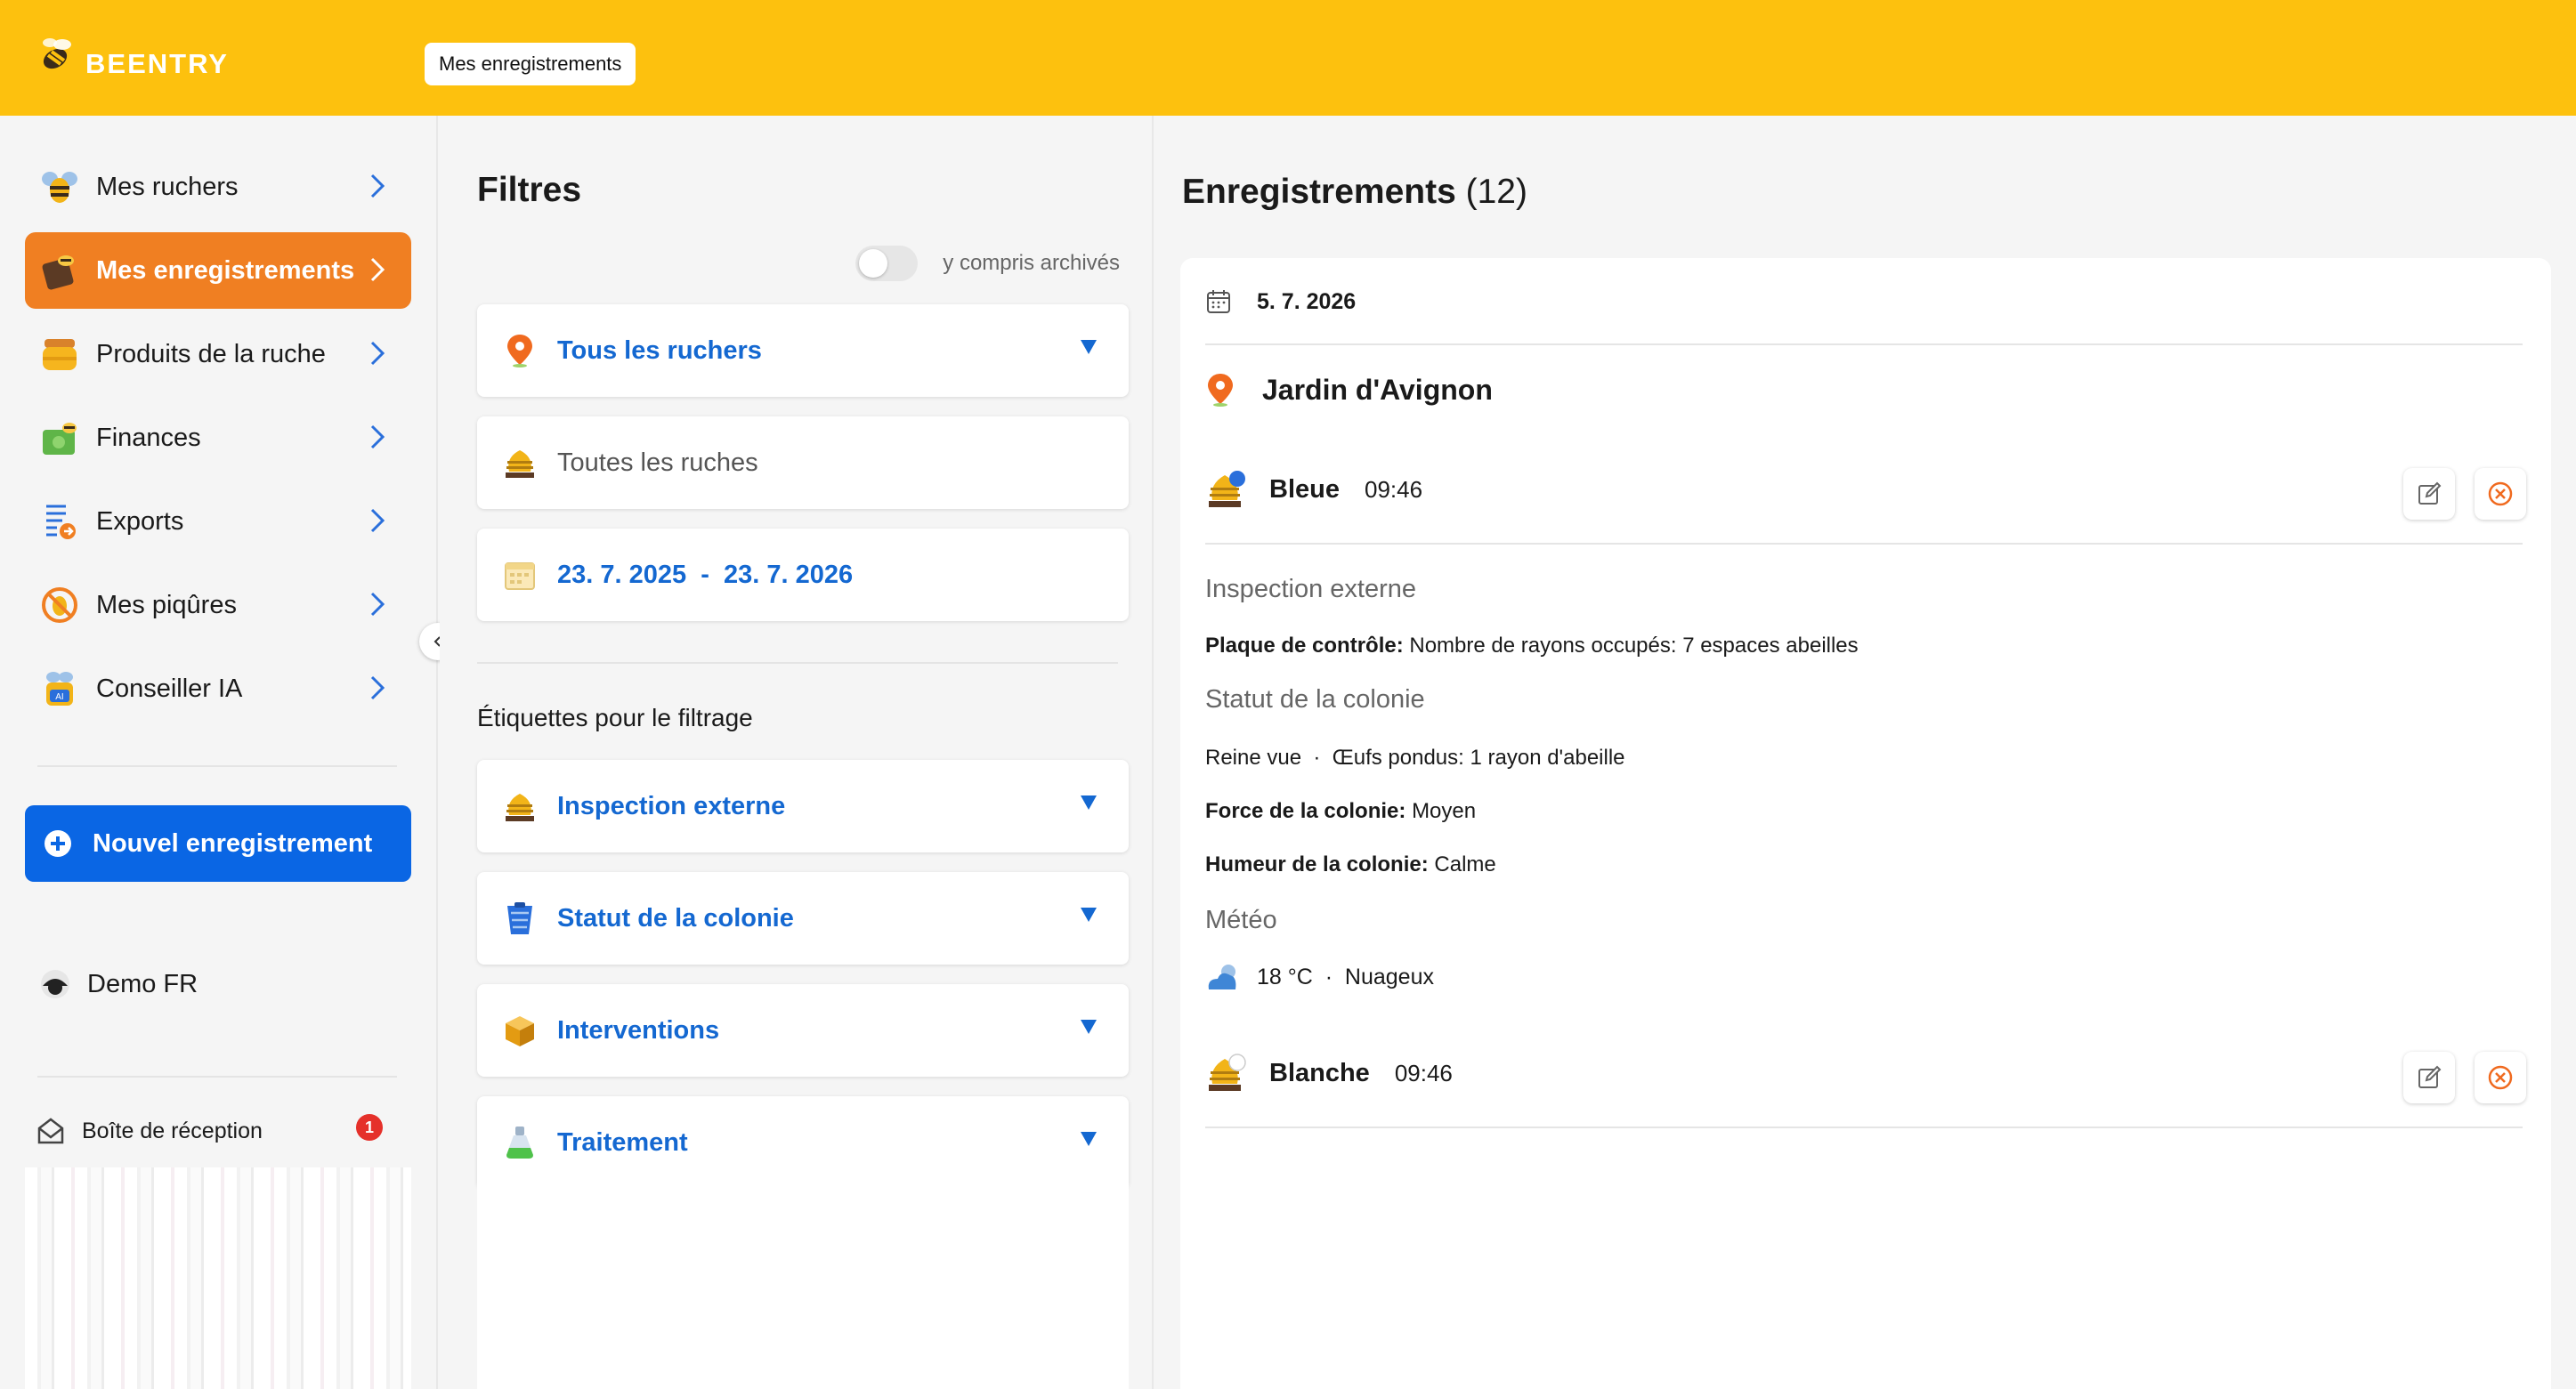 The image size is (2576, 1389). What do you see at coordinates (57, 53) in the screenshot?
I see `bee-logo-icon` at bounding box center [57, 53].